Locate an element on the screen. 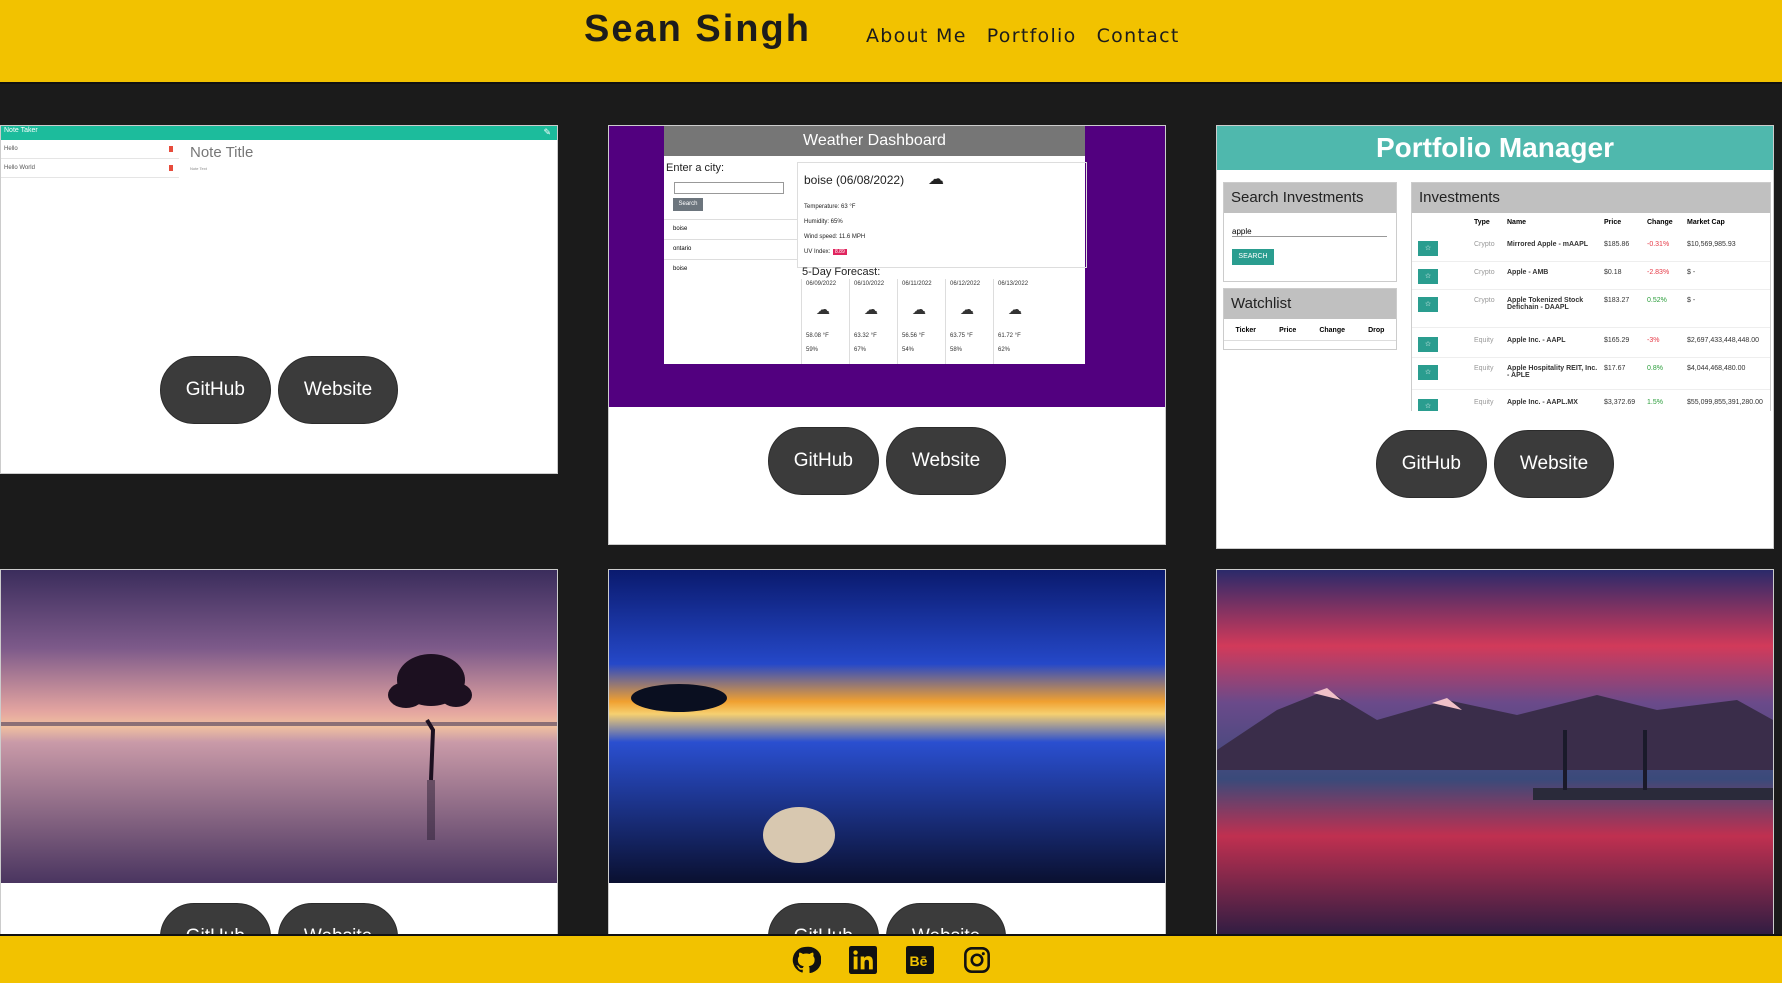  current-city-date: boise (06/08/2022) is located at coordinates (854, 180).